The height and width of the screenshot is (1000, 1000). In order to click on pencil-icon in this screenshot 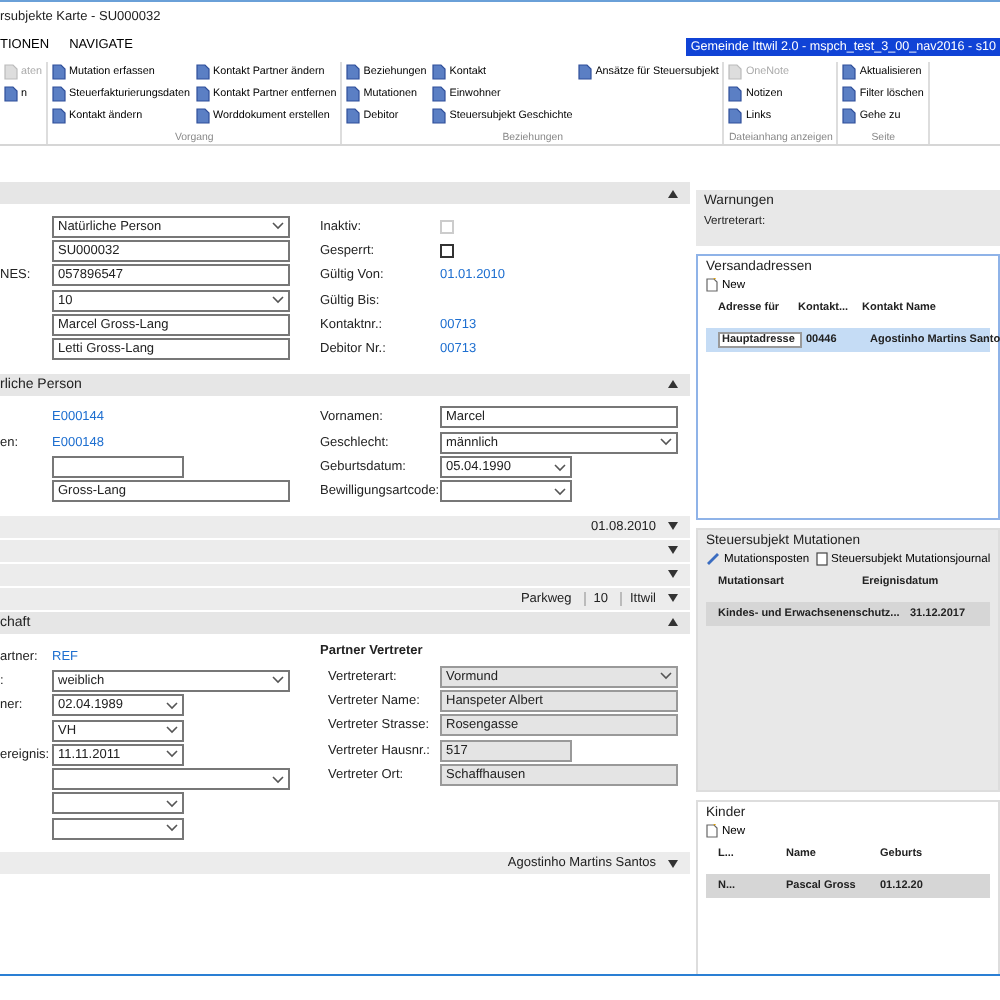, I will do `click(713, 559)`.